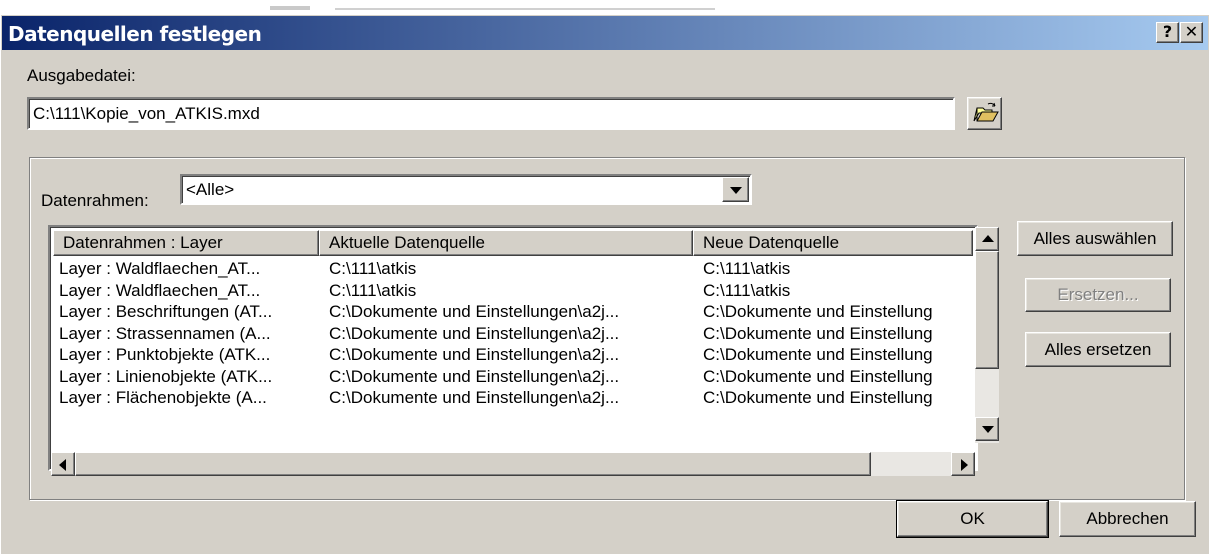 This screenshot has width=1211, height=554. I want to click on arrow-right-icon, so click(964, 465).